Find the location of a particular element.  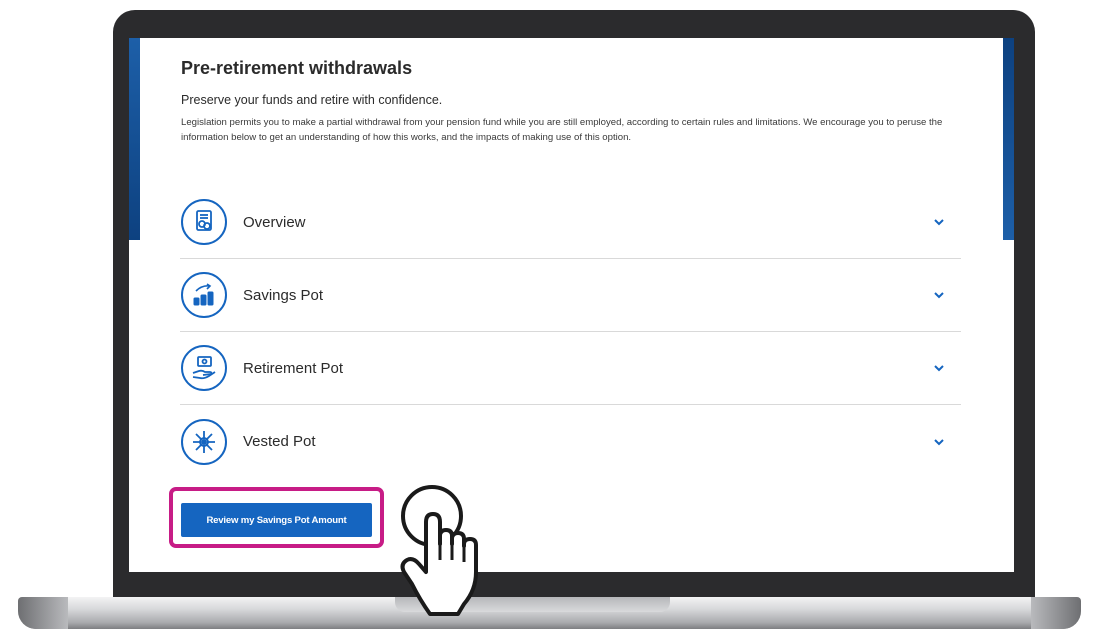

document-coins-icon is located at coordinates (204, 222).